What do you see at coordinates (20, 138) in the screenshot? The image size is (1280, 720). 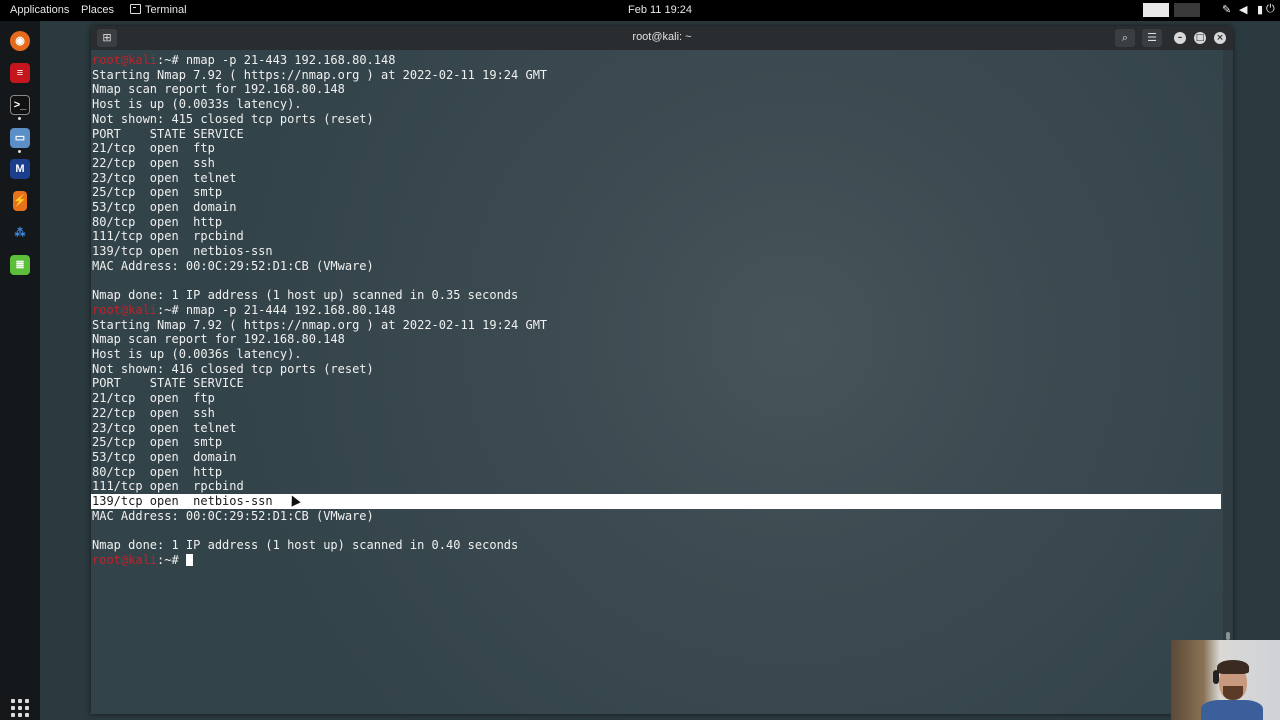 I see `files-icon: ▭` at bounding box center [20, 138].